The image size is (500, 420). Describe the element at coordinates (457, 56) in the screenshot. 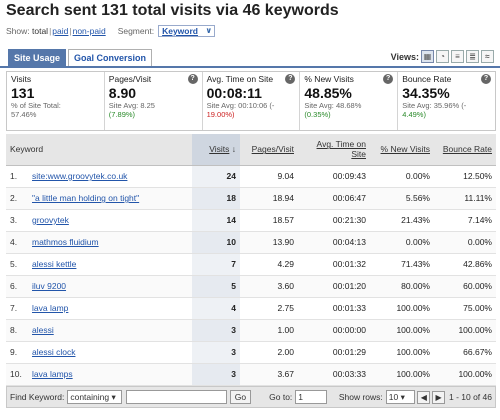

I see `performance-view-icon: ≡` at that location.